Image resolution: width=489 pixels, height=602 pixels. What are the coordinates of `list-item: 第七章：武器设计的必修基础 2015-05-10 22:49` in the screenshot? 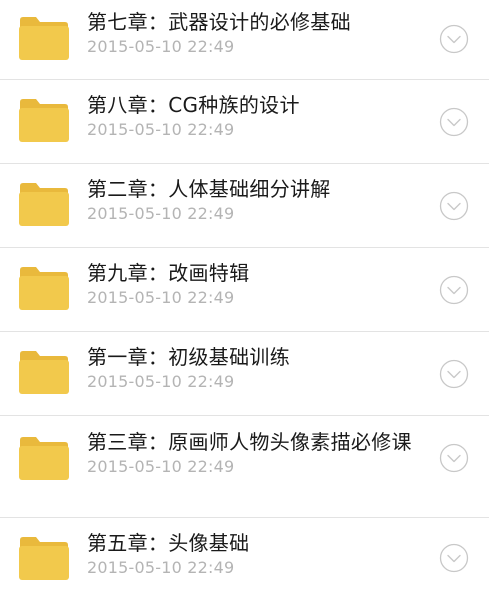 It's located at (244, 40).